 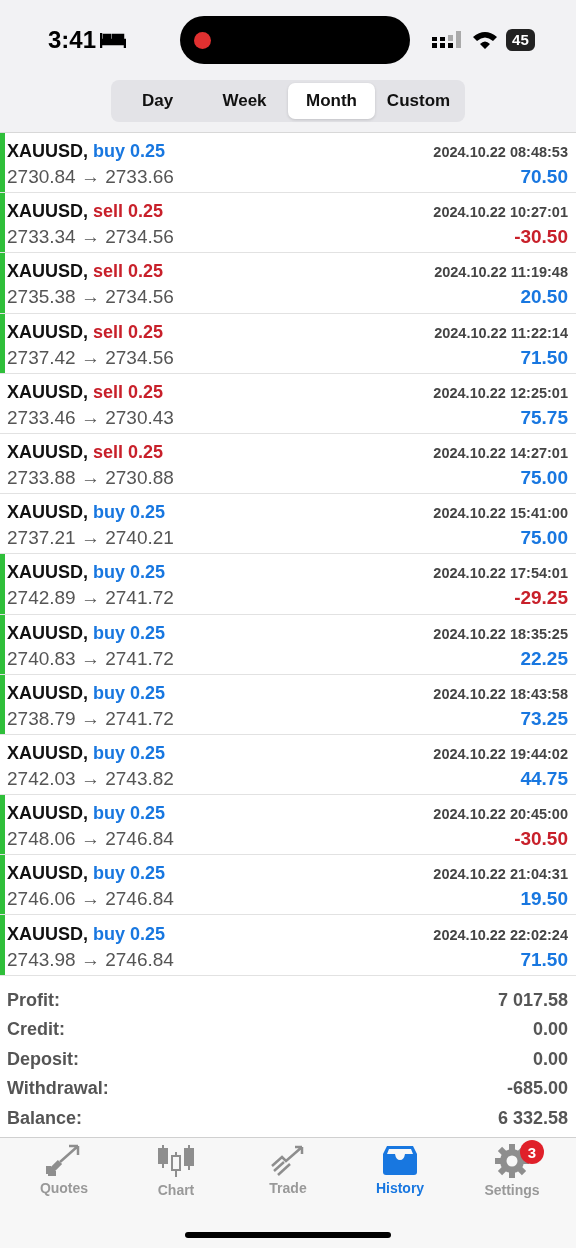 I want to click on summary-label: Withdrawal:, so click(x=58, y=1089).